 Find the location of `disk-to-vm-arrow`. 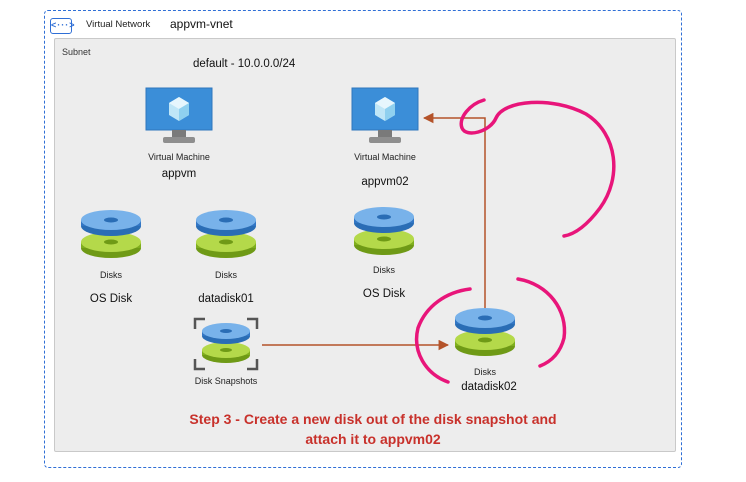

disk-to-vm-arrow is located at coordinates (454, 210).